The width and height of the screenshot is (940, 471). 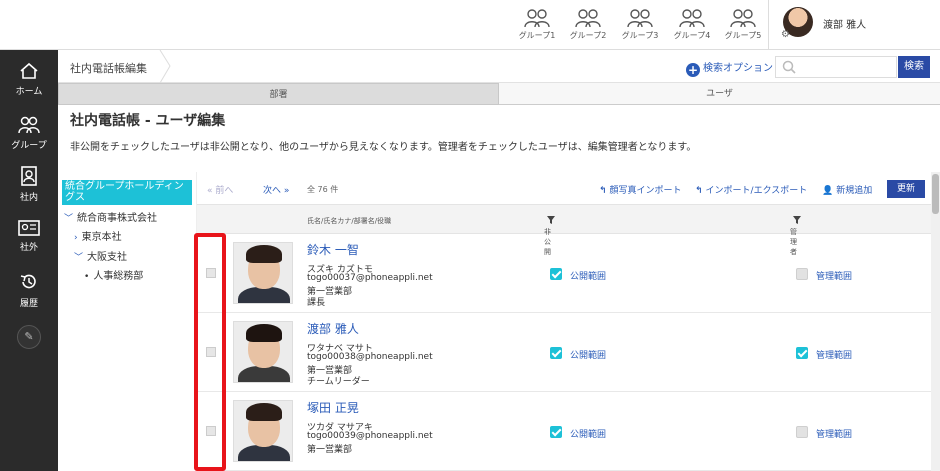 What do you see at coordinates (28, 281) in the screenshot?
I see `history-icon` at bounding box center [28, 281].